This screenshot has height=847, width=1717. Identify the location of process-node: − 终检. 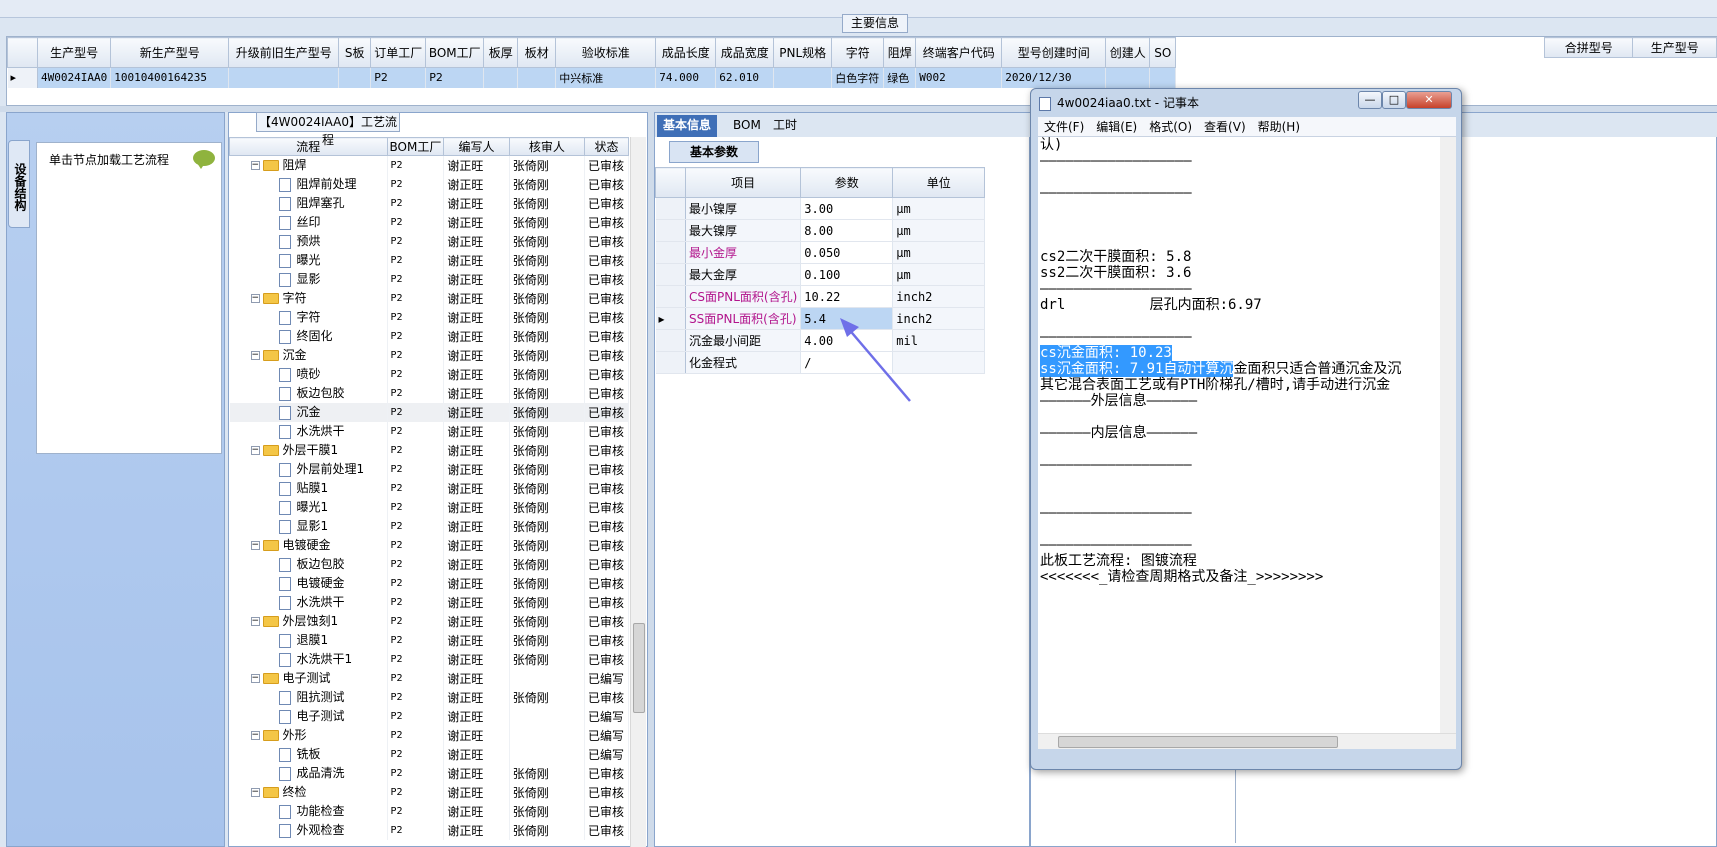
(308, 792).